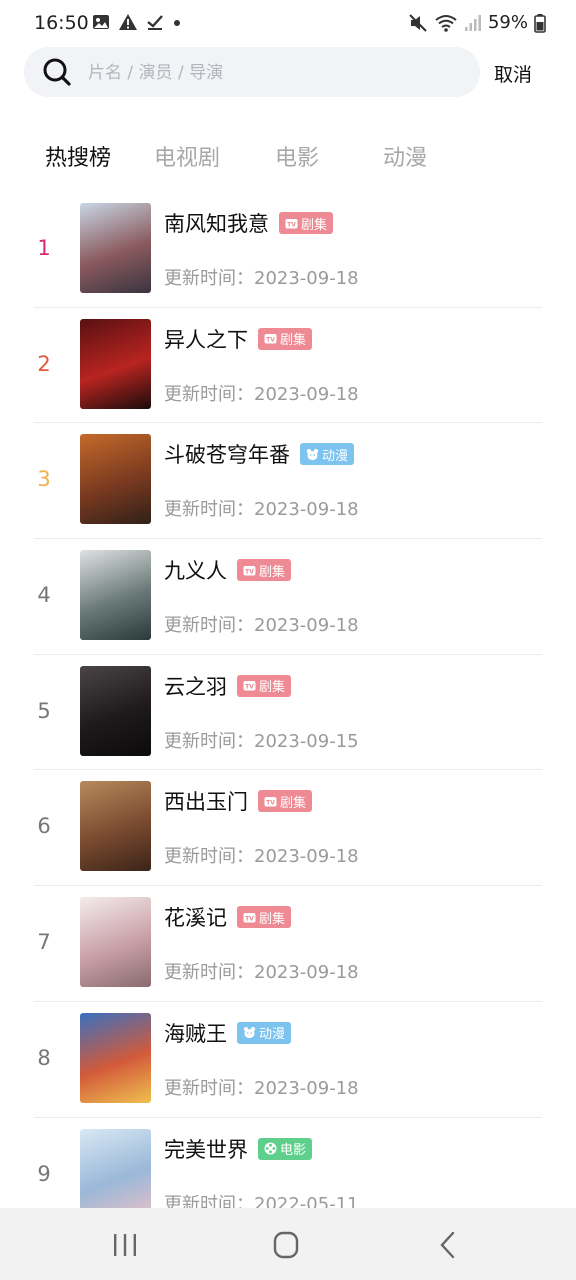 Image resolution: width=576 pixels, height=1280 pixels. I want to click on navigation-bar, so click(288, 1244).